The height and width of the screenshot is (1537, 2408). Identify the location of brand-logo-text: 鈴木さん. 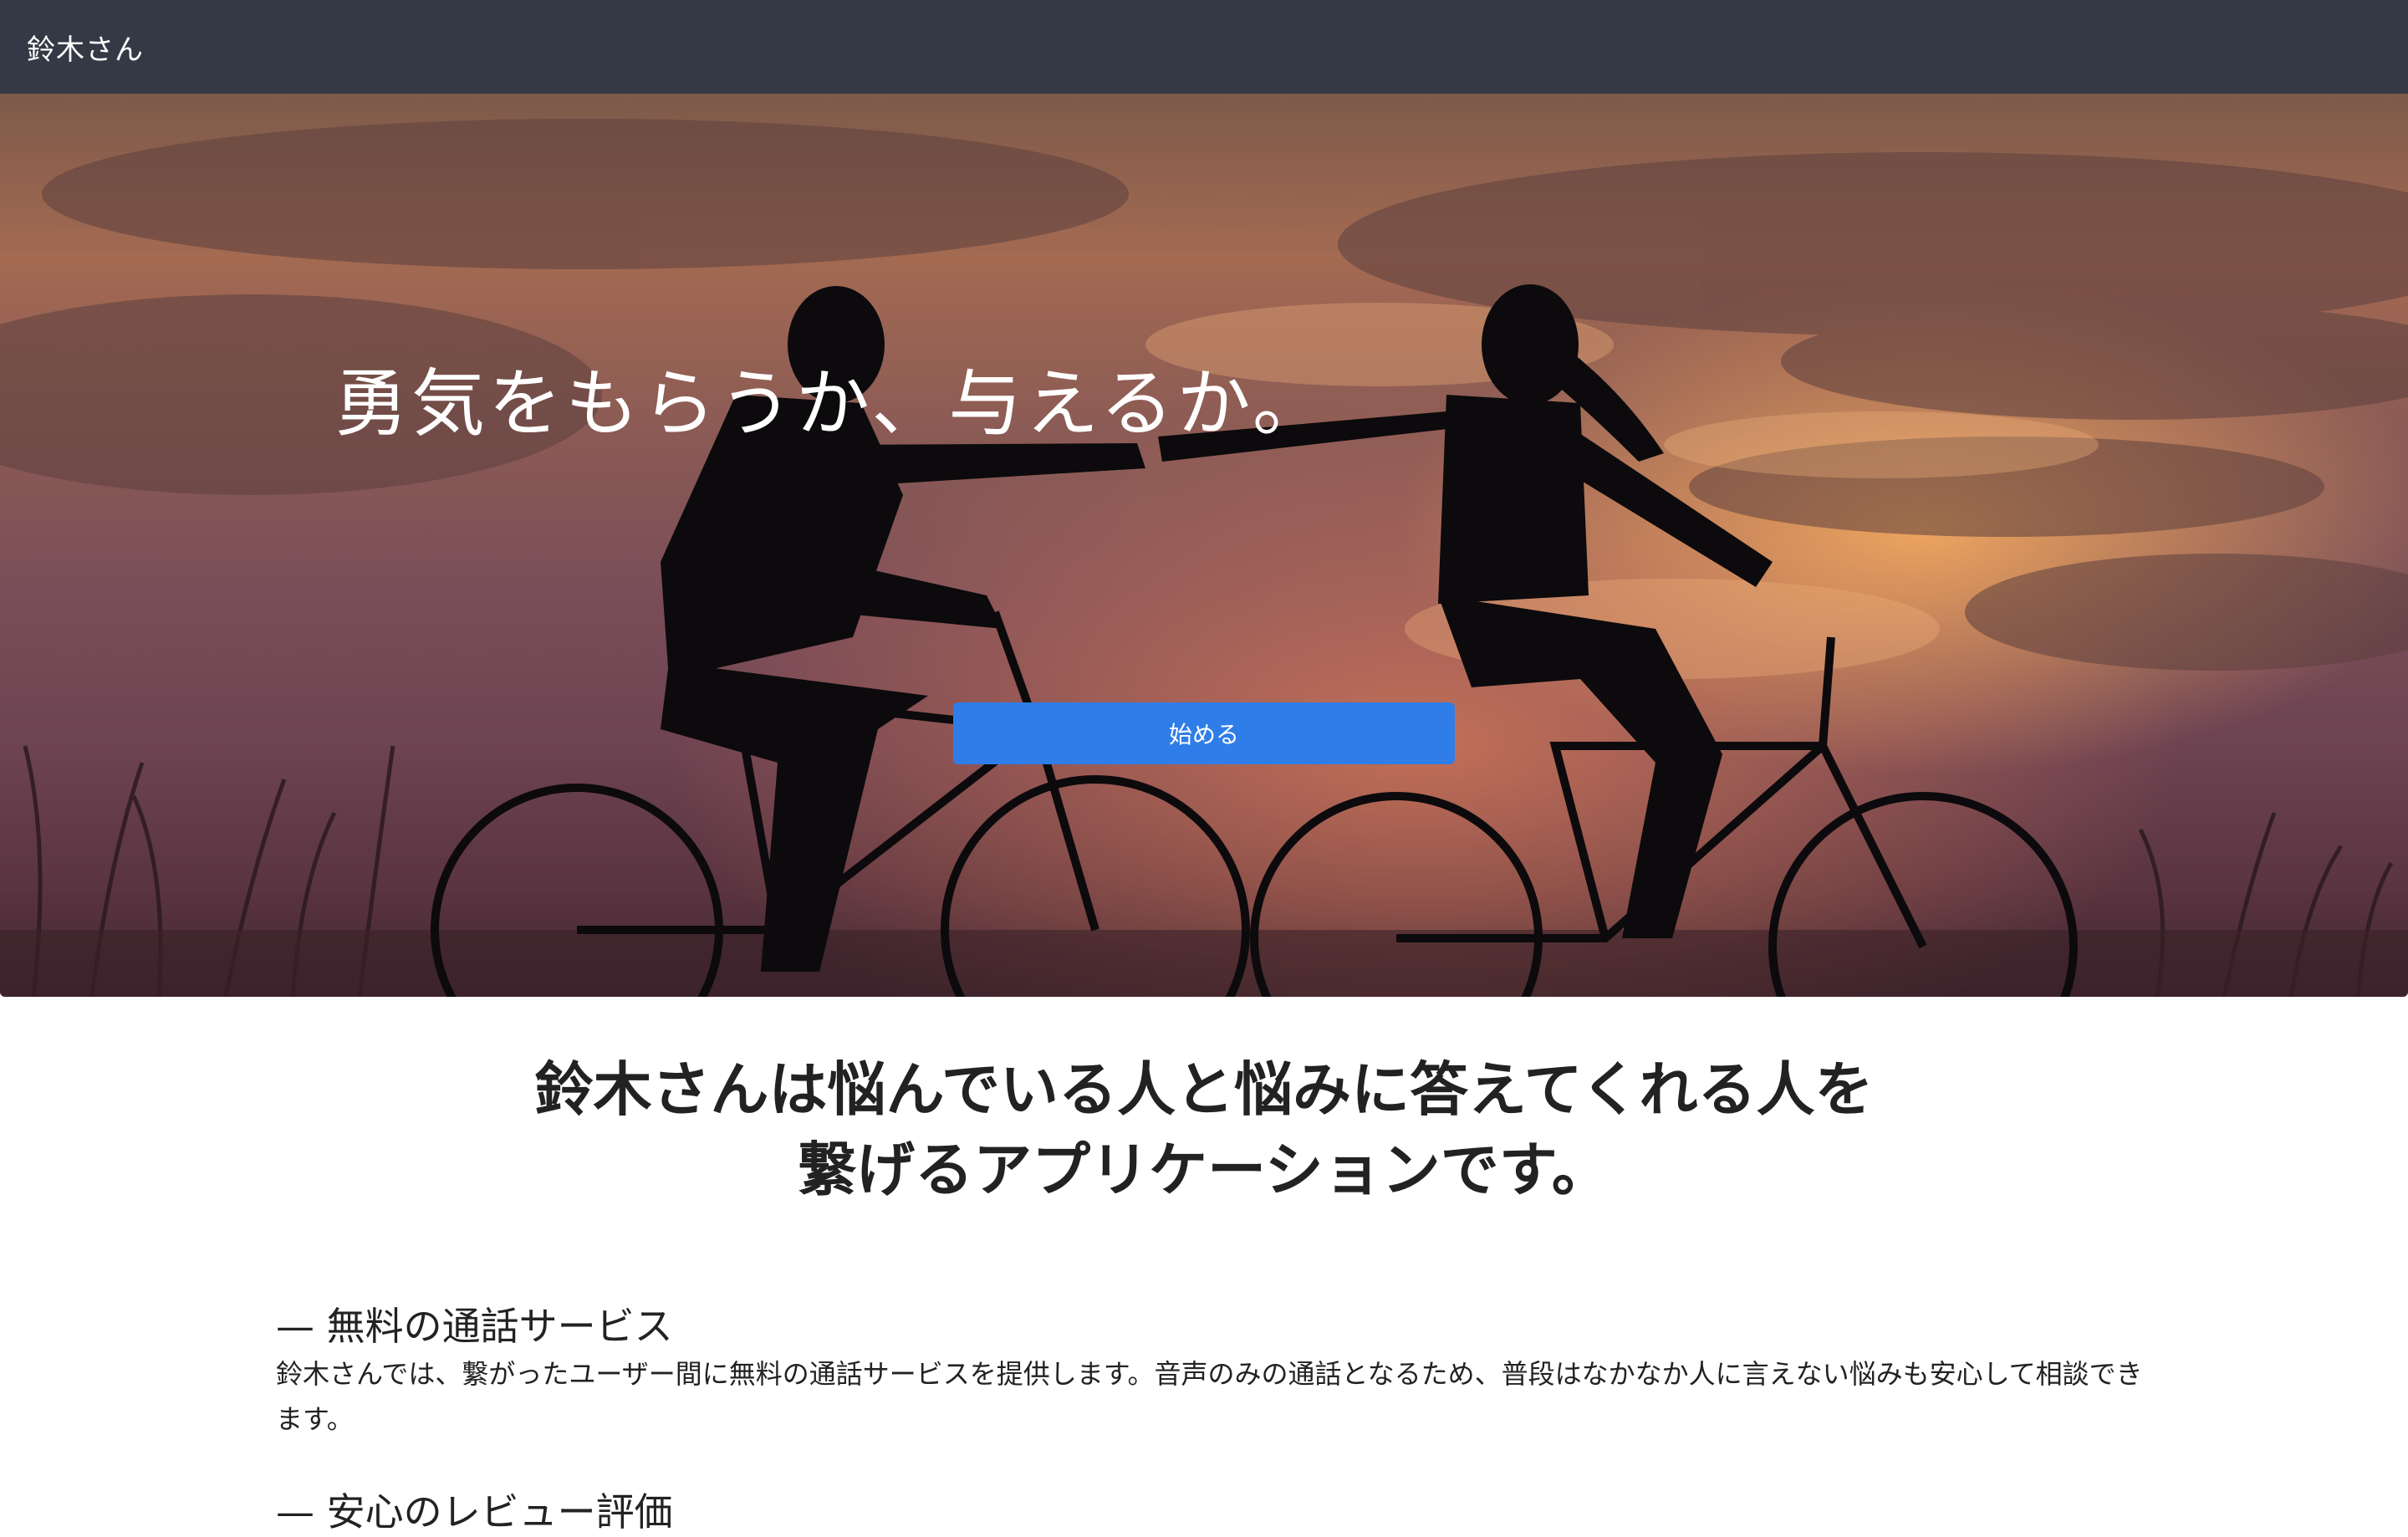
(86, 47).